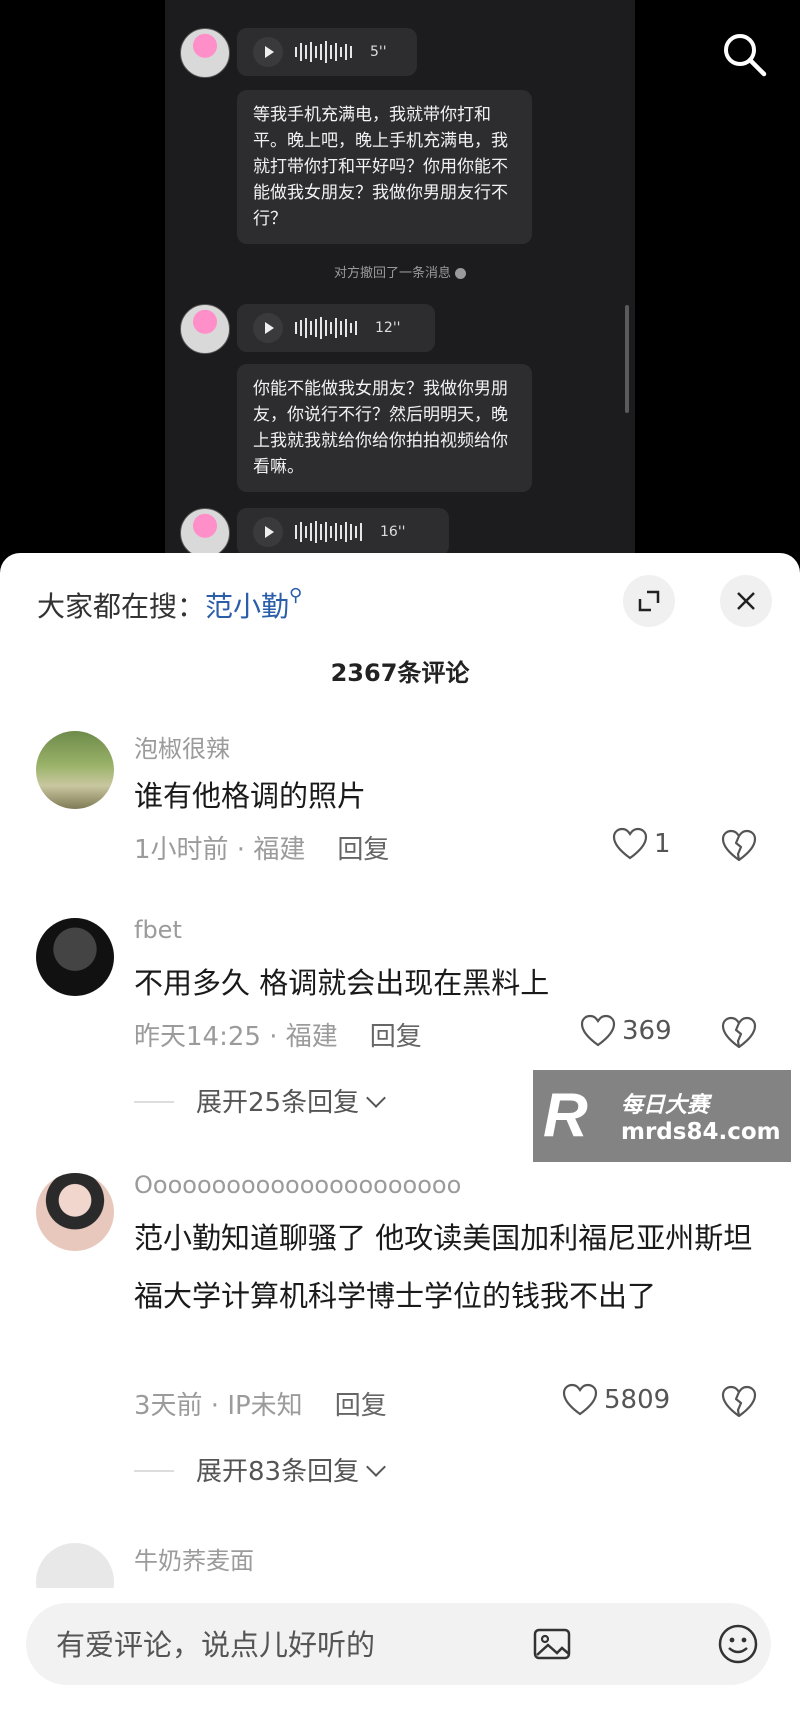 This screenshot has height=1715, width=800. What do you see at coordinates (378, 52) in the screenshot?
I see `voice-duration: 5''` at bounding box center [378, 52].